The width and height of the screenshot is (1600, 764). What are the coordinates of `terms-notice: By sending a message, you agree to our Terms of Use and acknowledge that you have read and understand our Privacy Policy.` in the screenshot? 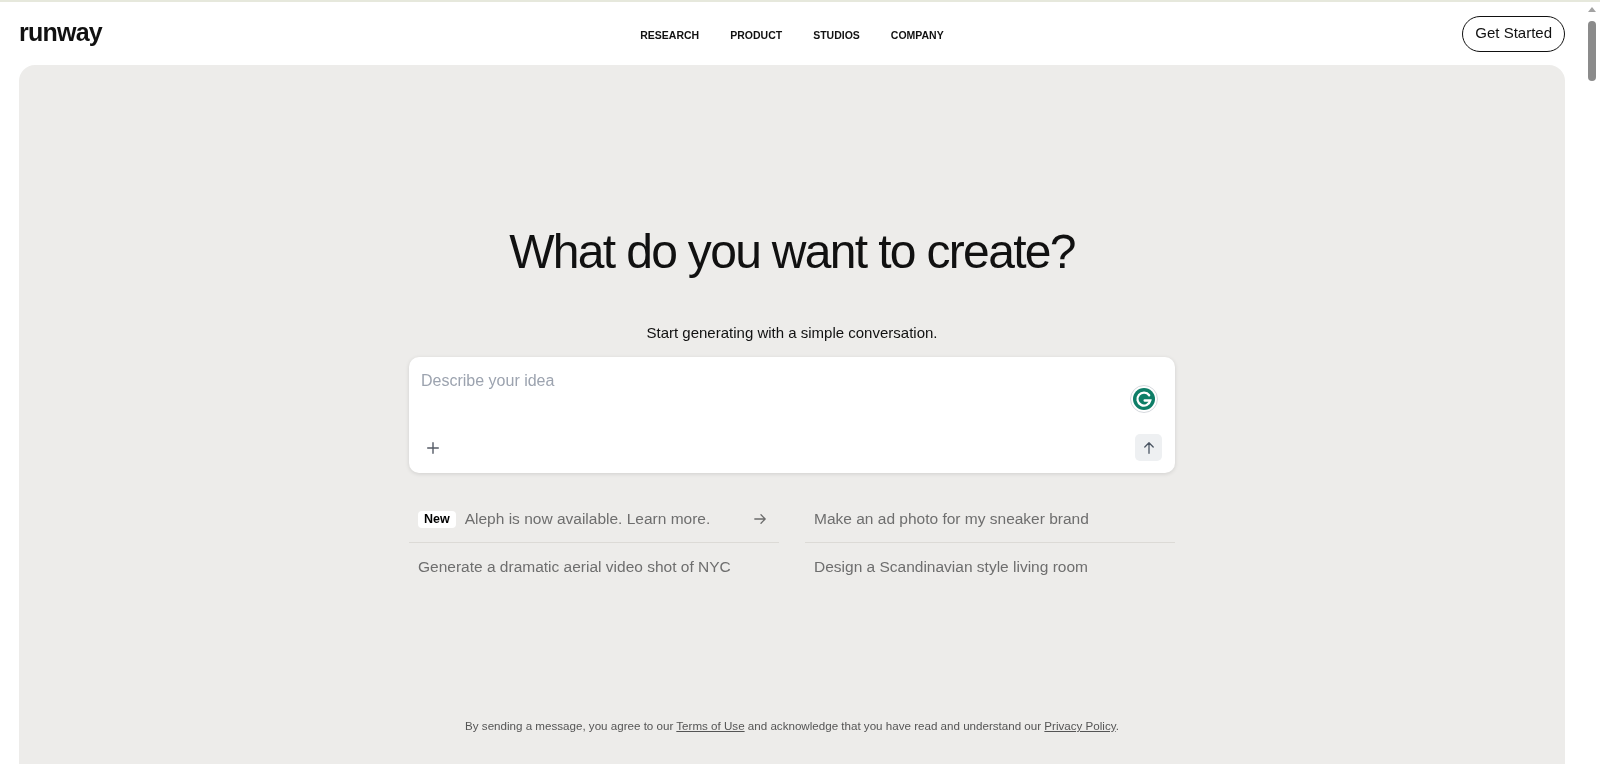 It's located at (792, 726).